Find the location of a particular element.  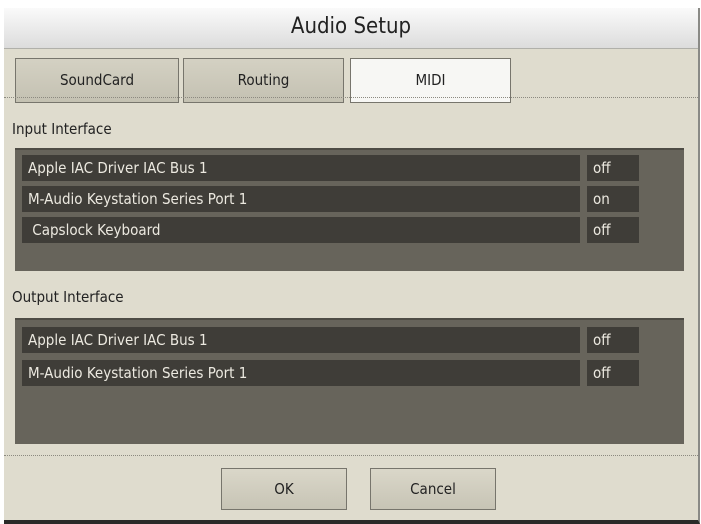

device-state-toggle: on is located at coordinates (613, 199).